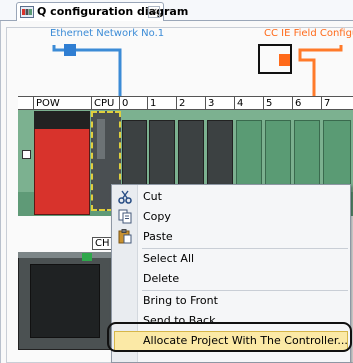 This screenshot has height=363, width=353. What do you see at coordinates (62, 120) in the screenshot?
I see `power-module-top` at bounding box center [62, 120].